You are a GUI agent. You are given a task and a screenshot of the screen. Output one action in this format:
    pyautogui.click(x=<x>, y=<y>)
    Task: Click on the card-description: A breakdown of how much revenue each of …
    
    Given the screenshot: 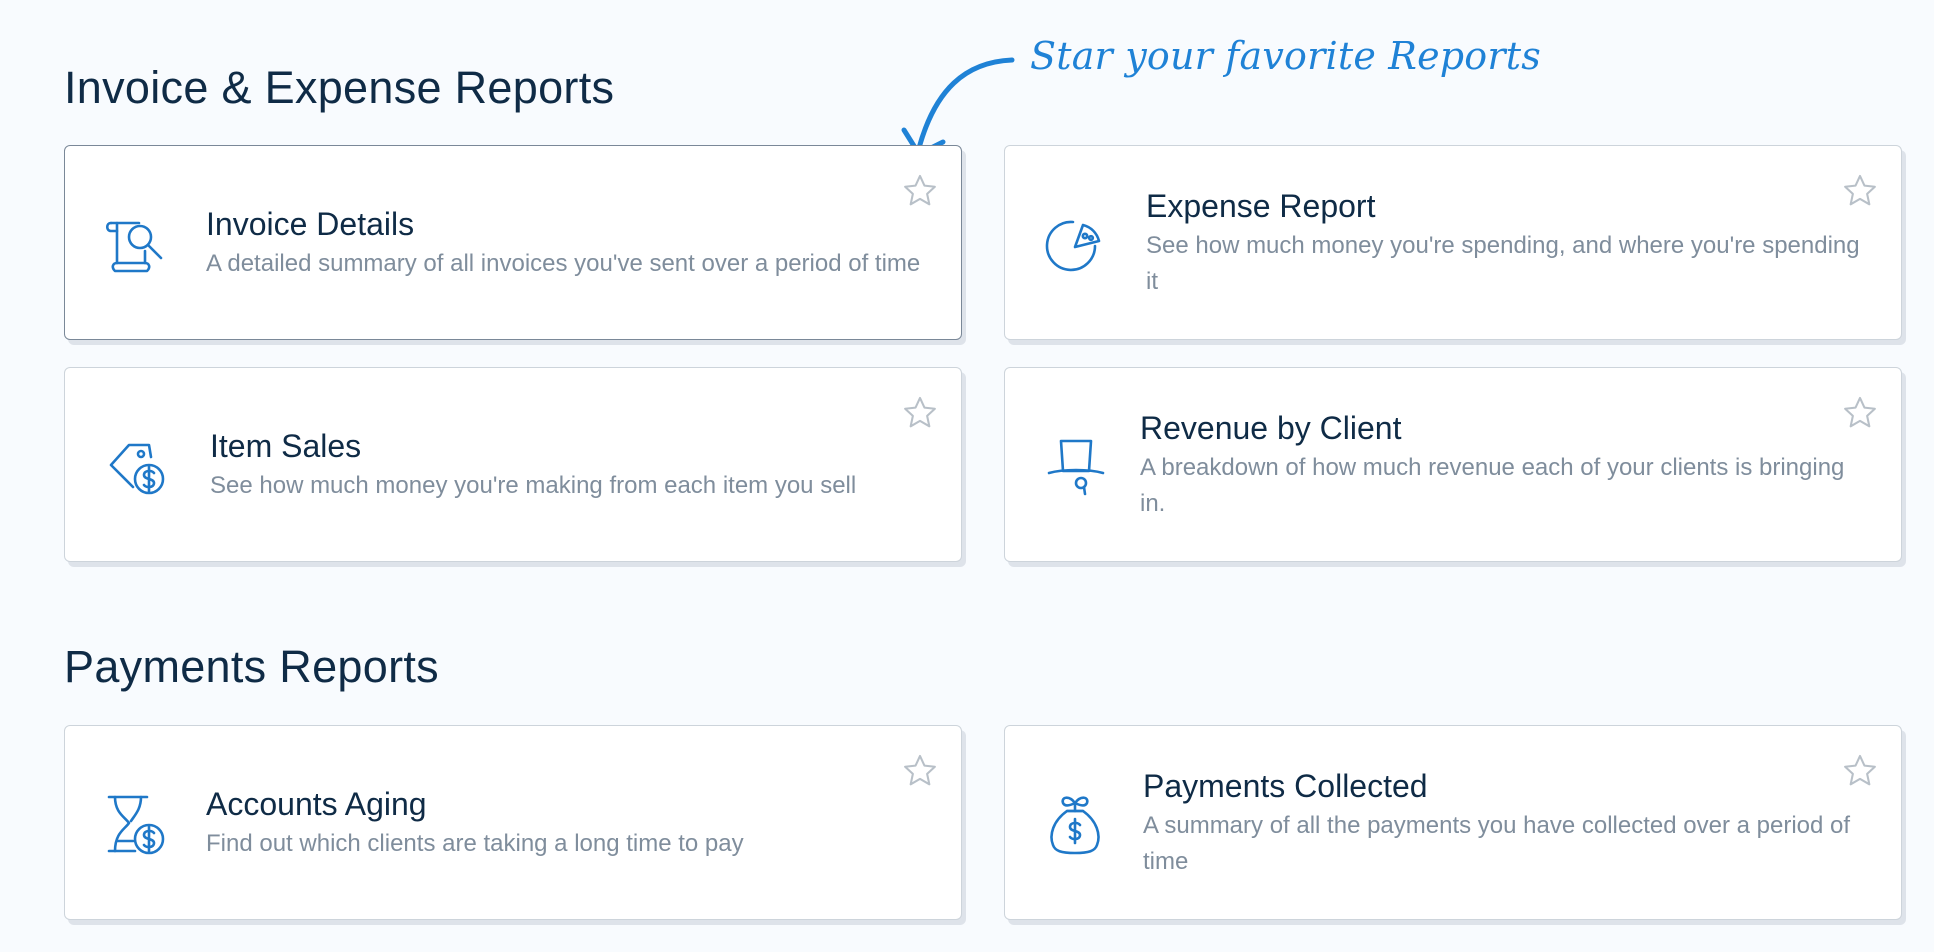 What is the action you would take?
    pyautogui.click(x=1492, y=485)
    